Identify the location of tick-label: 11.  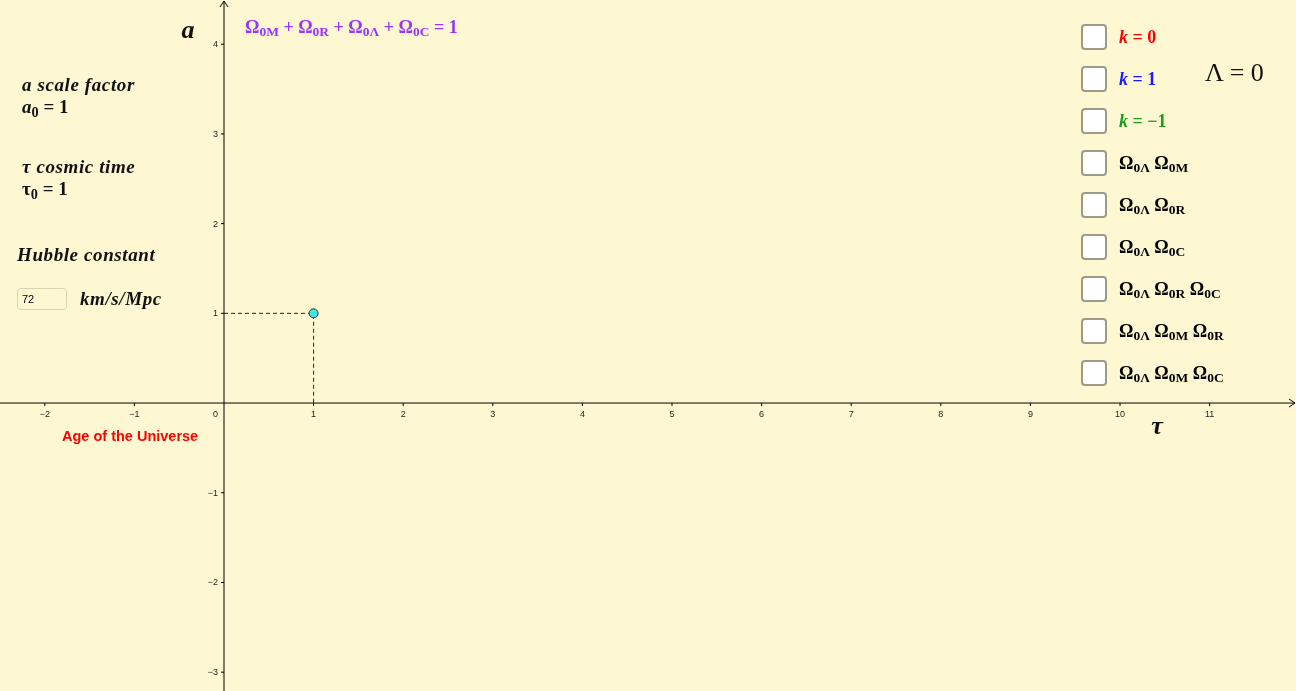
(1209, 414).